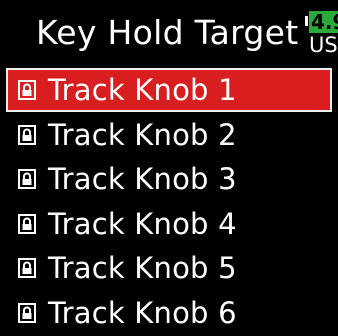 The width and height of the screenshot is (338, 336). I want to click on battery-nub-icon, so click(306, 21).